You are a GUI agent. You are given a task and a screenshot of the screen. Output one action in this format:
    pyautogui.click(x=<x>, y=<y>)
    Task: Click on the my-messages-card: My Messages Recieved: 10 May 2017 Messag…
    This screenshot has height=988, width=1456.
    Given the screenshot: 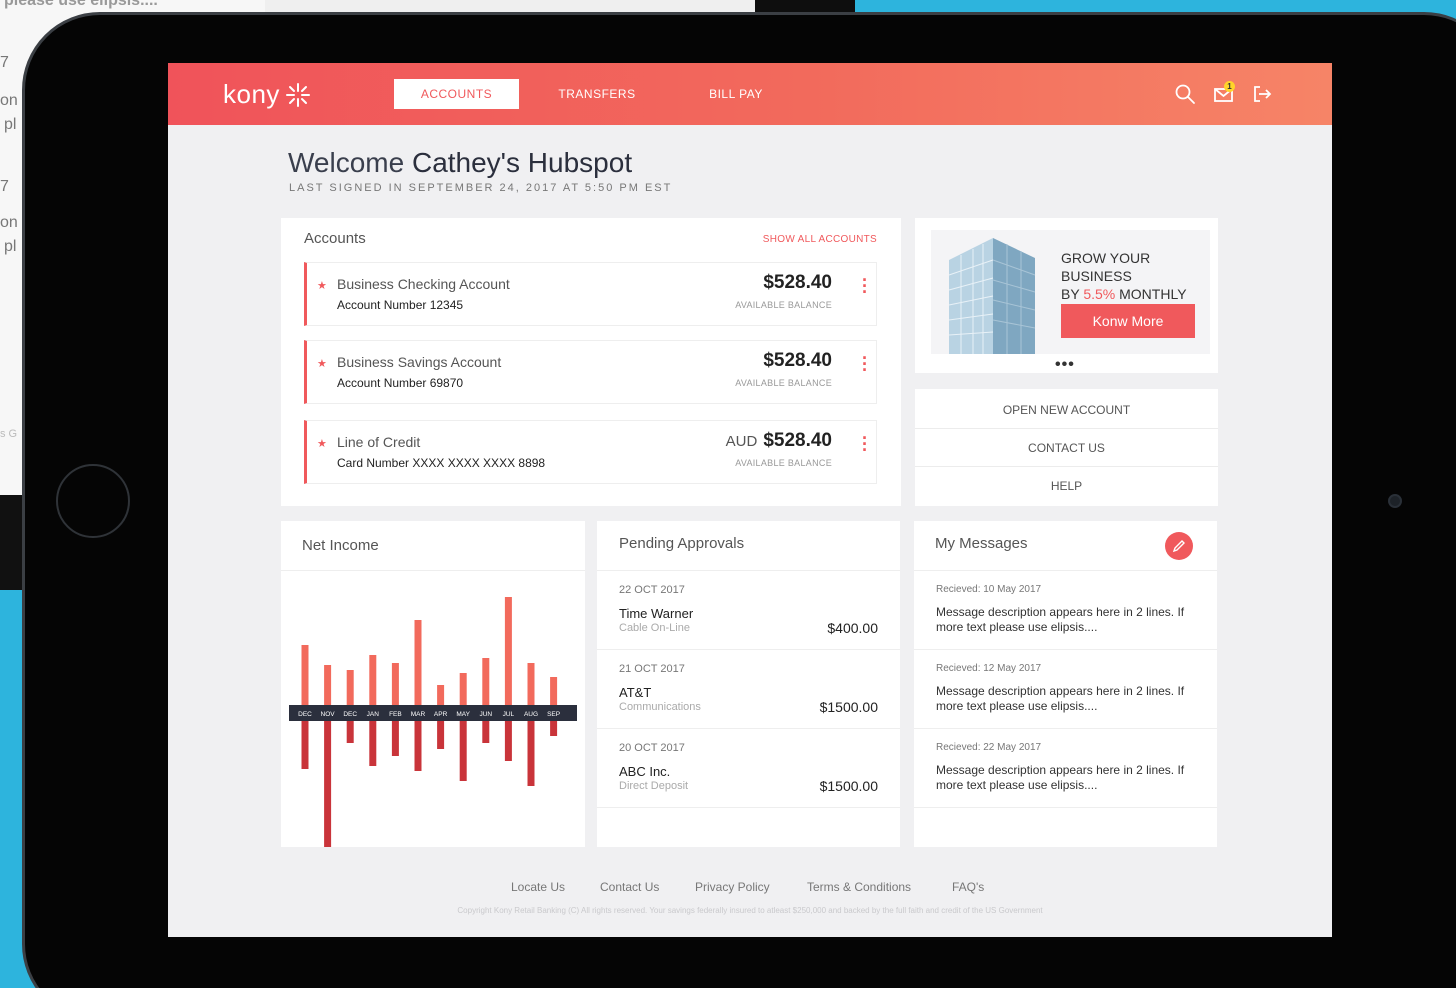 What is the action you would take?
    pyautogui.click(x=1065, y=684)
    